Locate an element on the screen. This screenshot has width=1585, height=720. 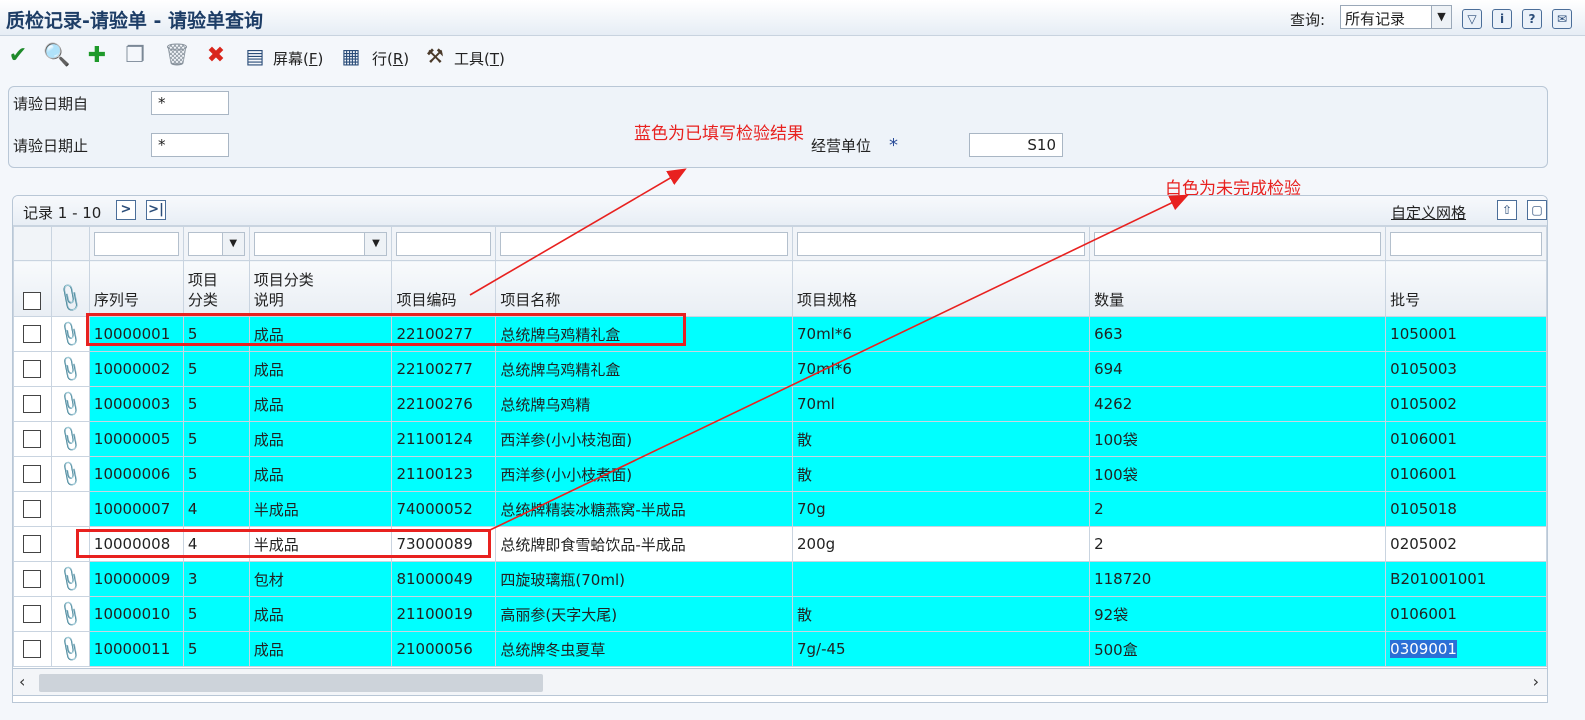
cell-seq: 10000009 is located at coordinates (136, 579).